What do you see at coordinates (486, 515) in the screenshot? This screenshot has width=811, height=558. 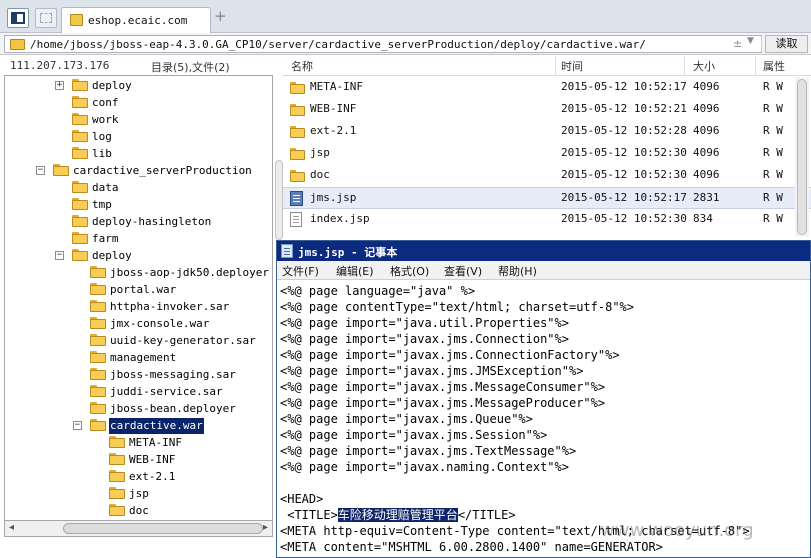 I see `title-tag-close: </TITLE>` at bounding box center [486, 515].